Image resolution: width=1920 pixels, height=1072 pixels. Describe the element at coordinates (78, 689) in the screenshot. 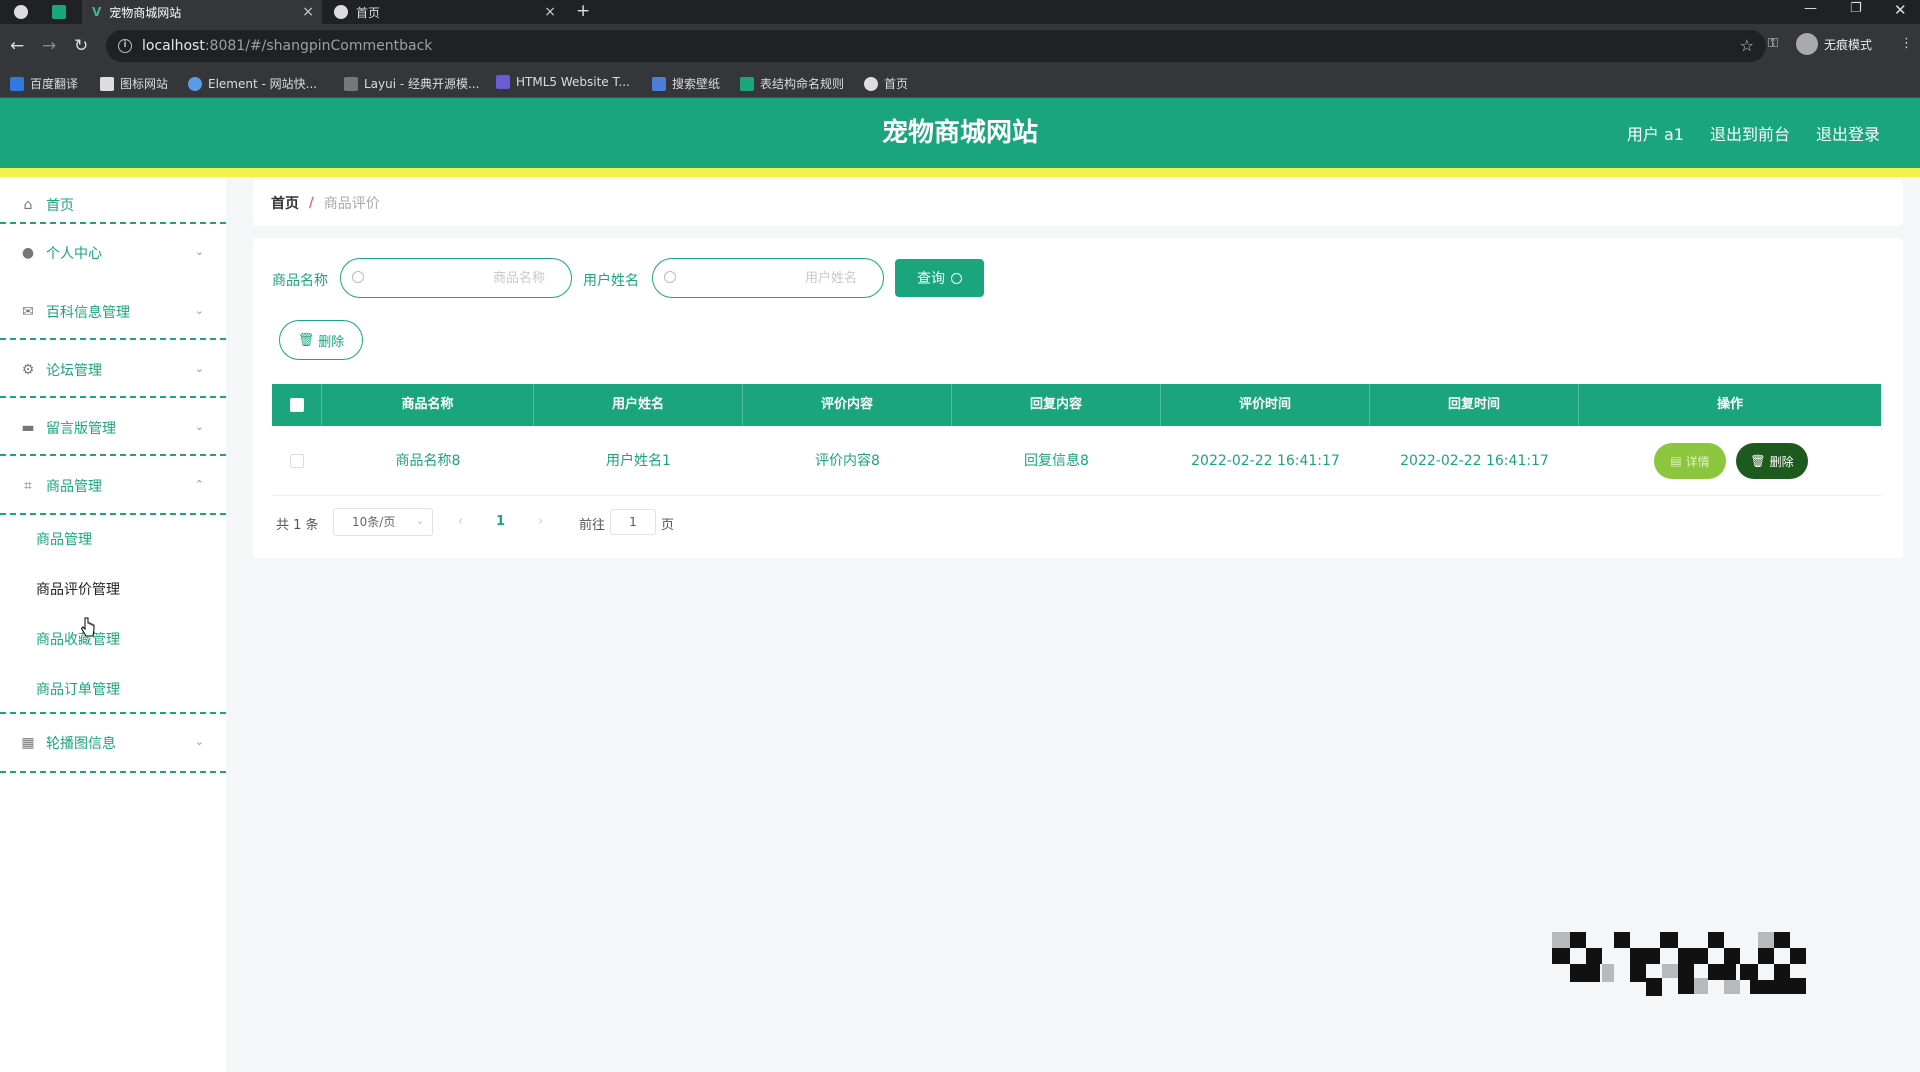

I see `submenu-item-product-orders: 商品订单管理` at that location.